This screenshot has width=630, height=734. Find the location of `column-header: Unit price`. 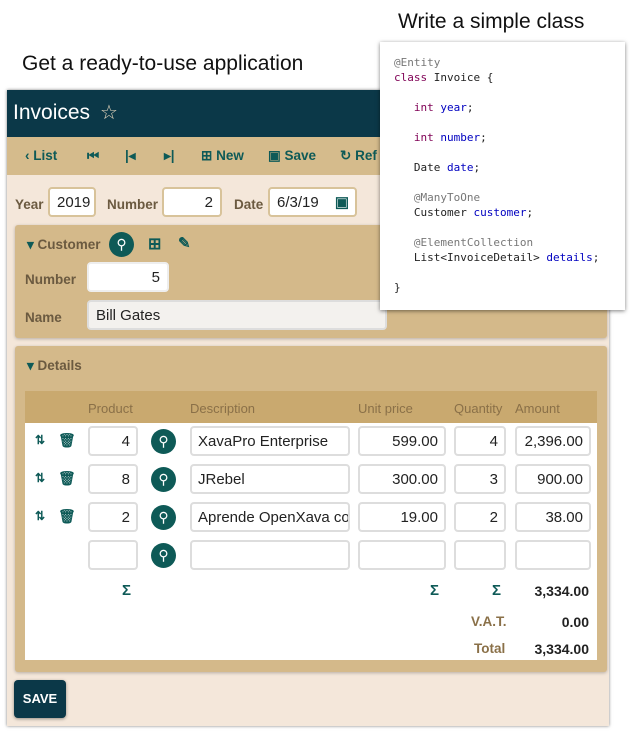

column-header: Unit price is located at coordinates (385, 408).